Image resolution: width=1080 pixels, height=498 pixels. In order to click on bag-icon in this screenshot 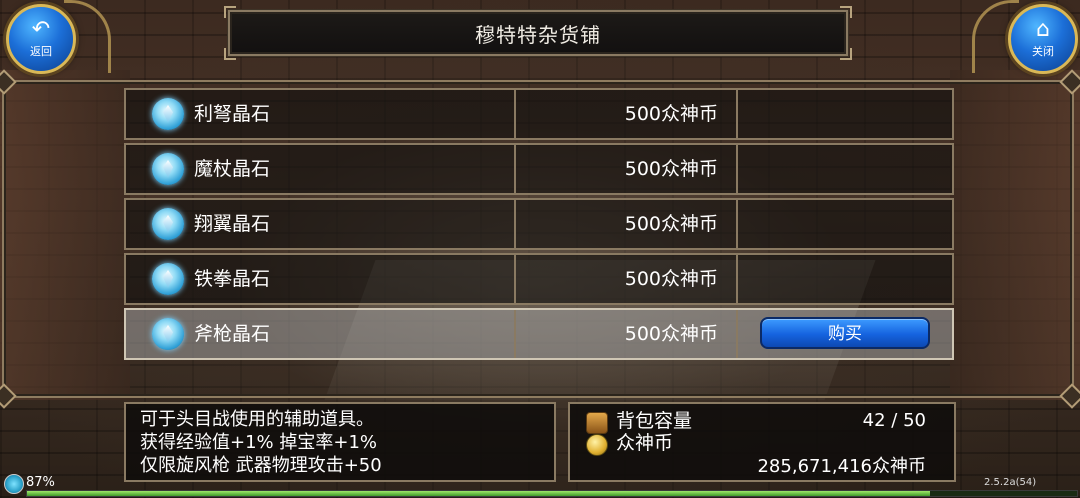, I will do `click(597, 423)`.